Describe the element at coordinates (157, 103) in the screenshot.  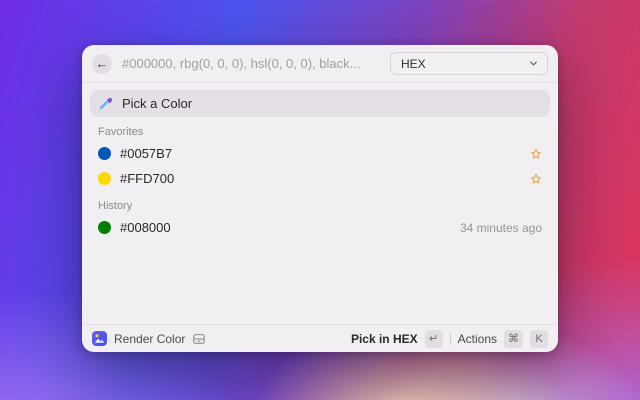
I see `list-item-label: Pick a Color` at that location.